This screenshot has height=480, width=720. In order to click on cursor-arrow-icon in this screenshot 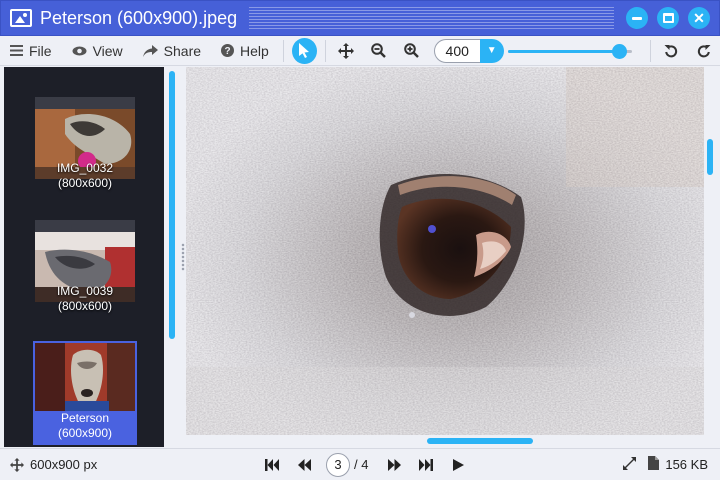, I will do `click(304, 50)`.